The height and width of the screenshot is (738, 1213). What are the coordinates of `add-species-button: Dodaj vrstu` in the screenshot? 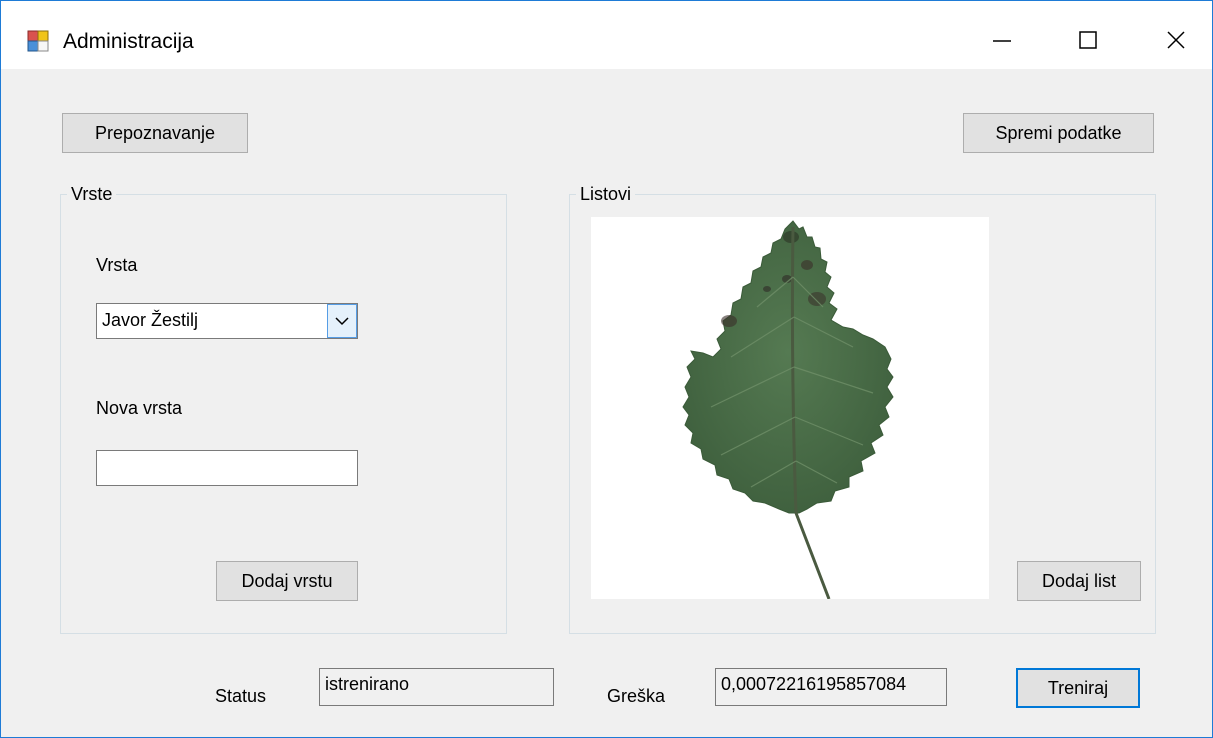 It's located at (287, 581).